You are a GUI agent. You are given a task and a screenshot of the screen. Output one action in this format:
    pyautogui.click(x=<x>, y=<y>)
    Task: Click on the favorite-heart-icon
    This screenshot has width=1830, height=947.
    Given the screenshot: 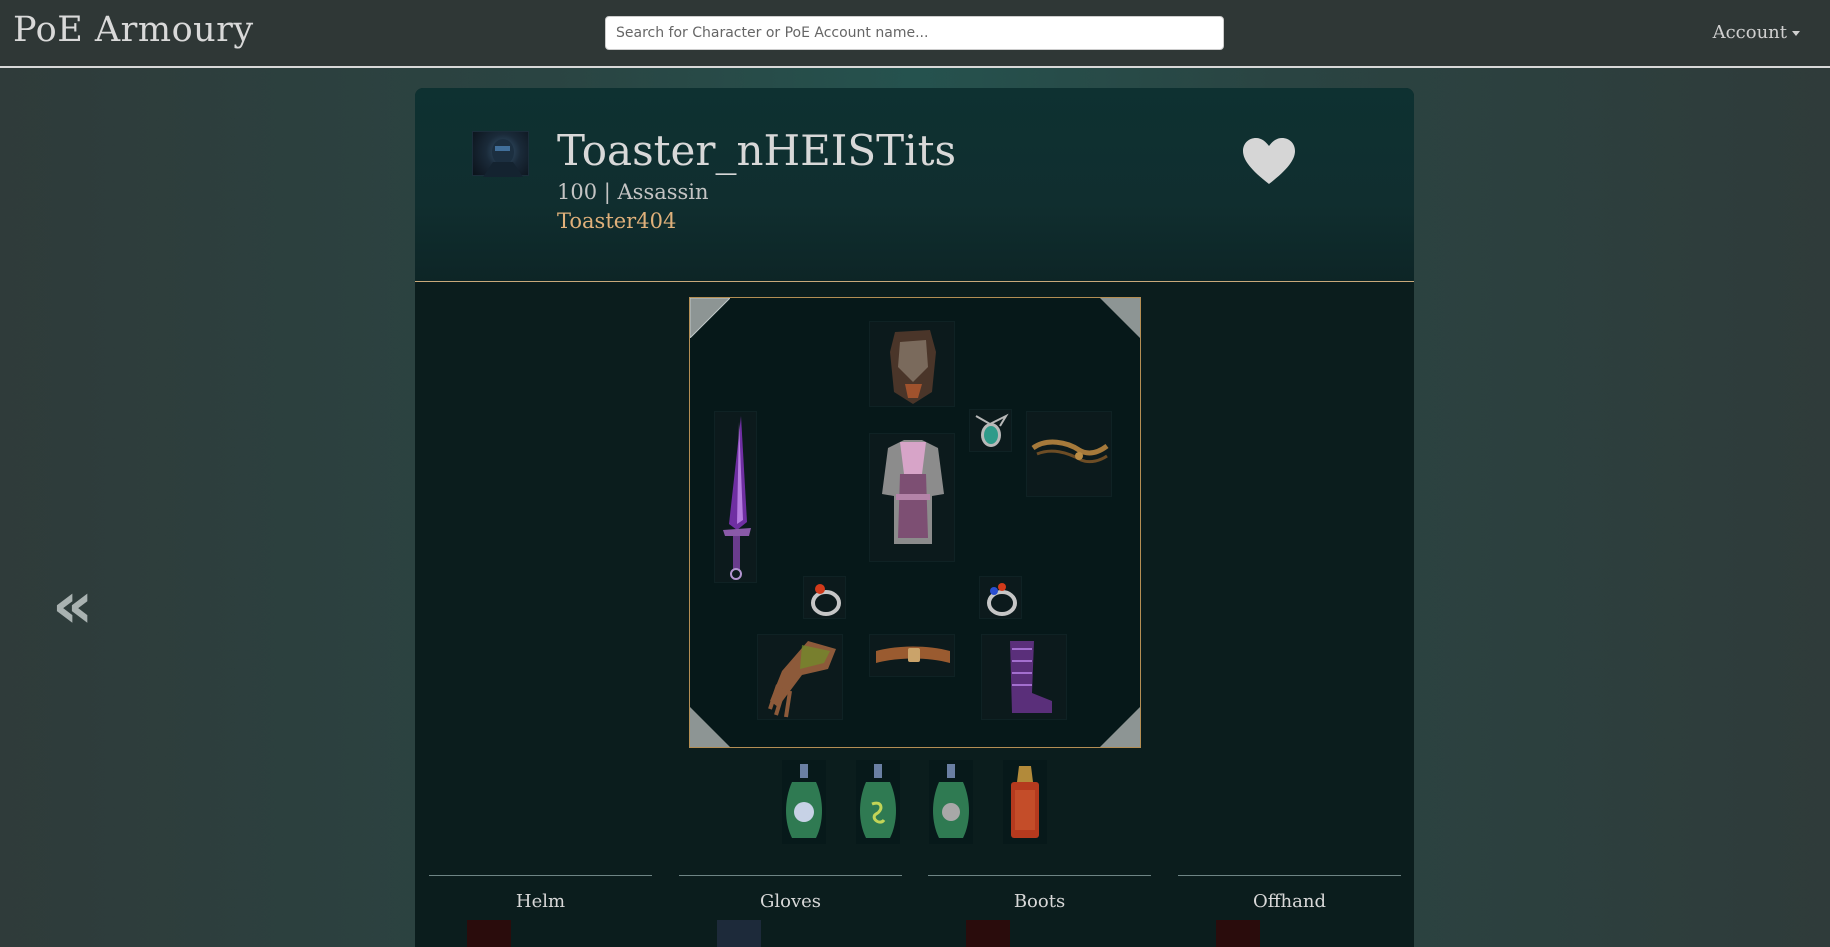 What is the action you would take?
    pyautogui.click(x=1269, y=161)
    